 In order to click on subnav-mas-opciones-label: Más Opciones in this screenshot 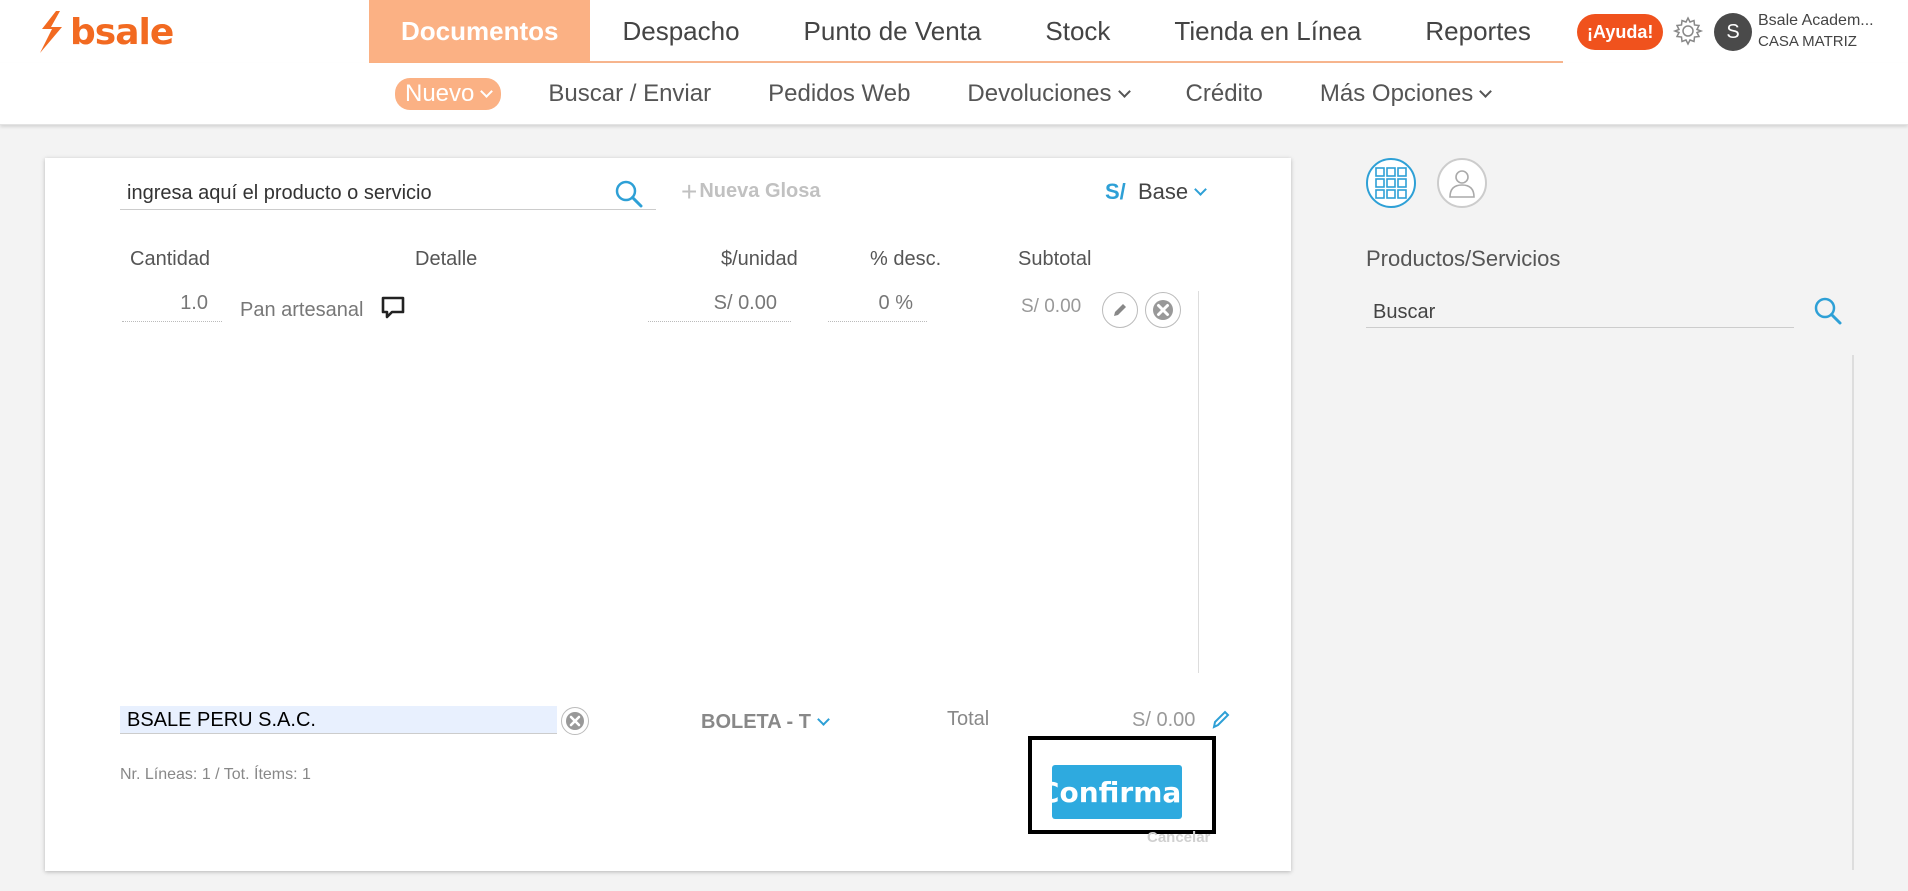, I will do `click(1396, 93)`.